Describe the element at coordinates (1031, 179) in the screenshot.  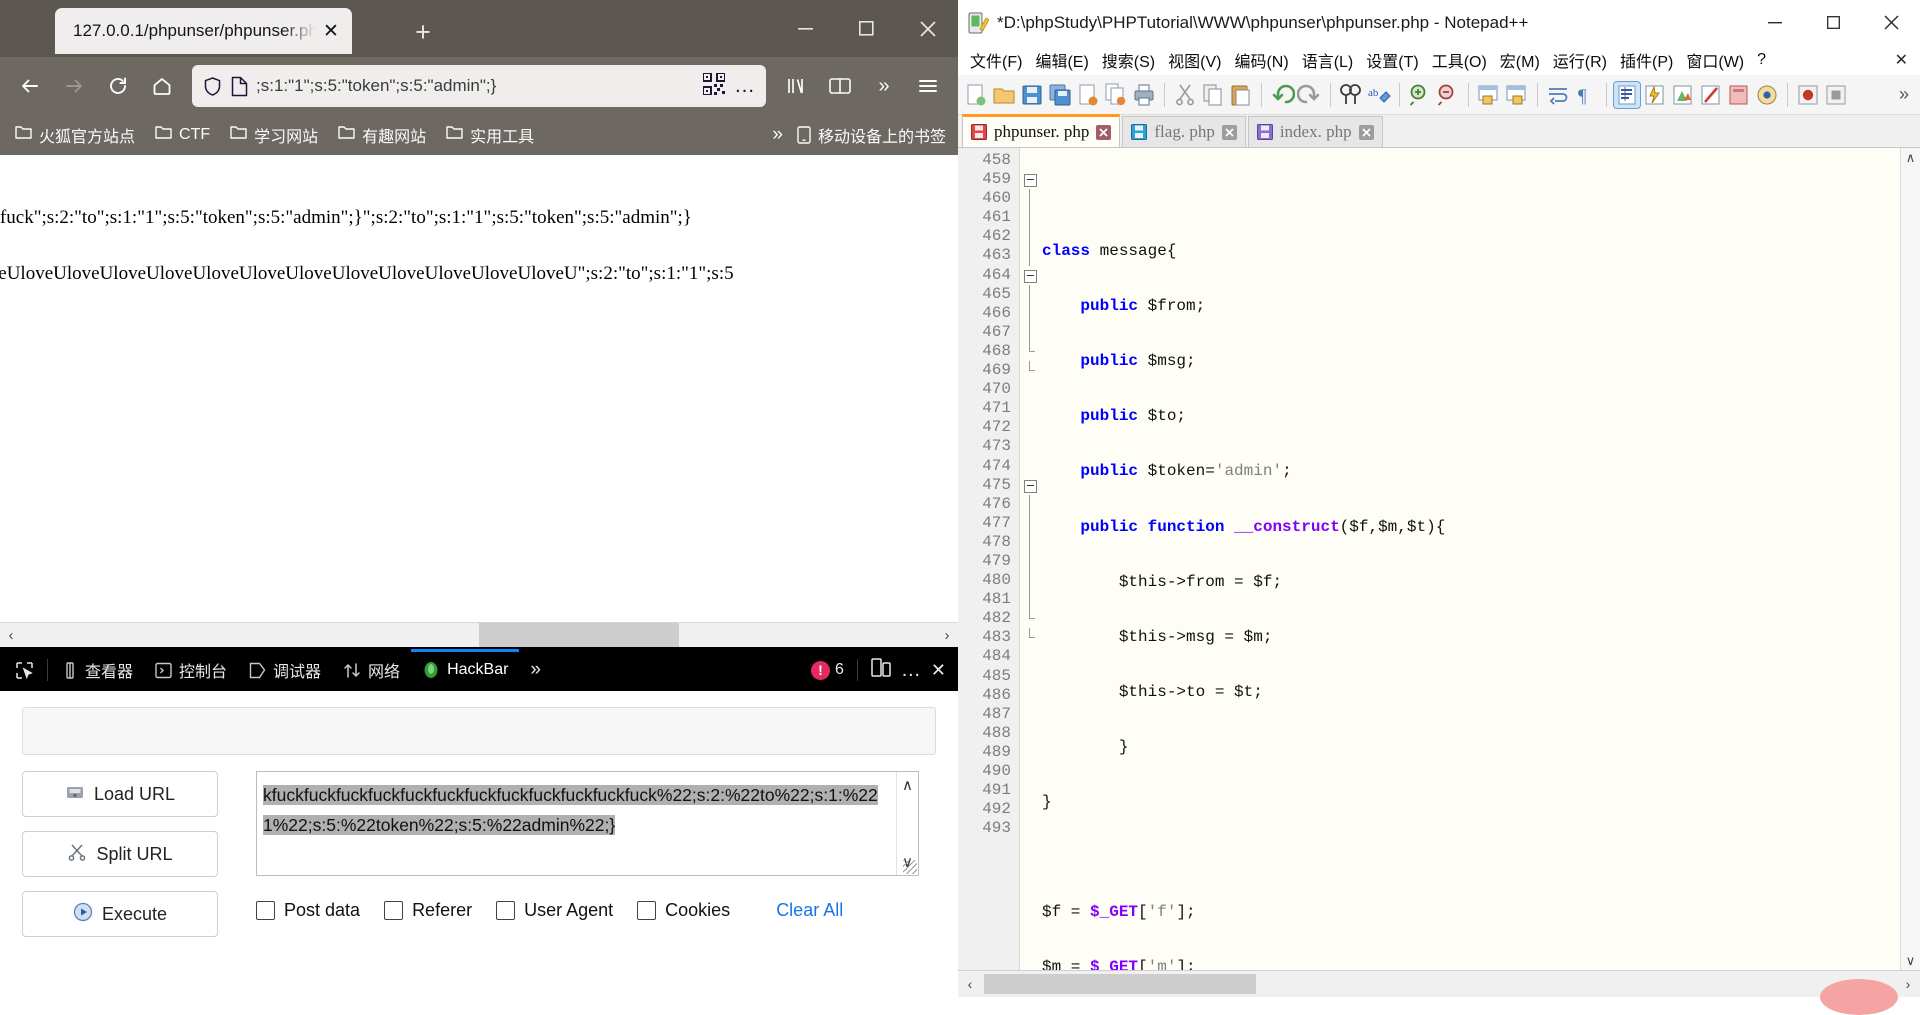
I see `fold-toggle-class` at that location.